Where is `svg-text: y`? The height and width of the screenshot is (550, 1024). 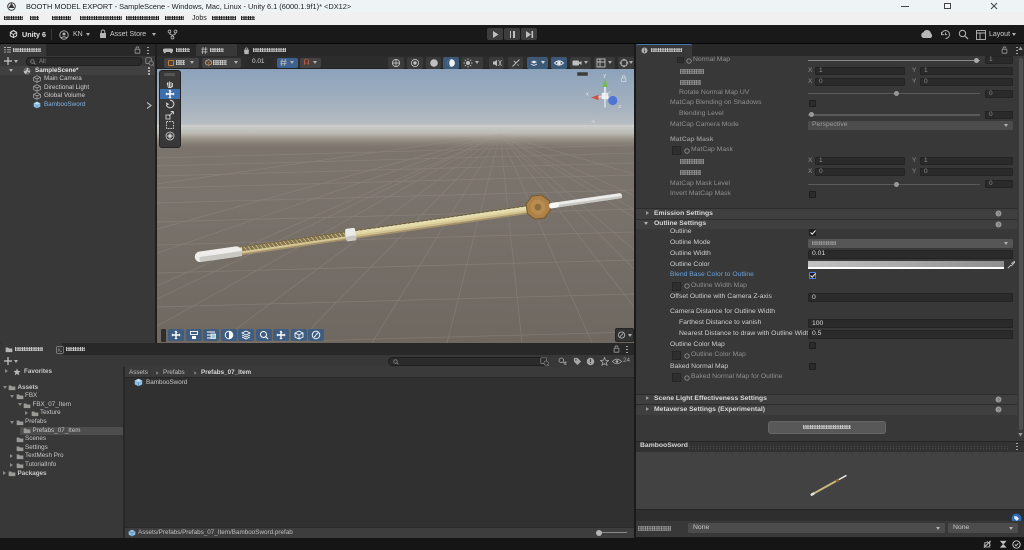 svg-text: y is located at coordinates (604, 76).